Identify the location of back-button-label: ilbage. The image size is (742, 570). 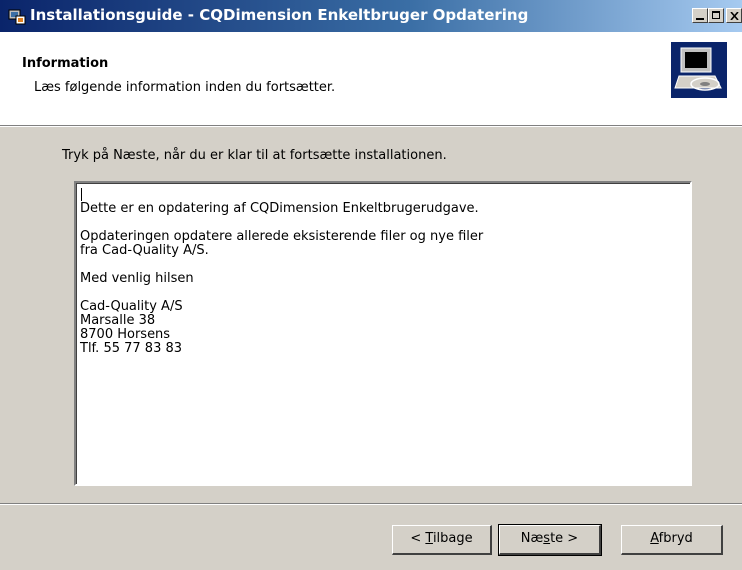
(452, 538).